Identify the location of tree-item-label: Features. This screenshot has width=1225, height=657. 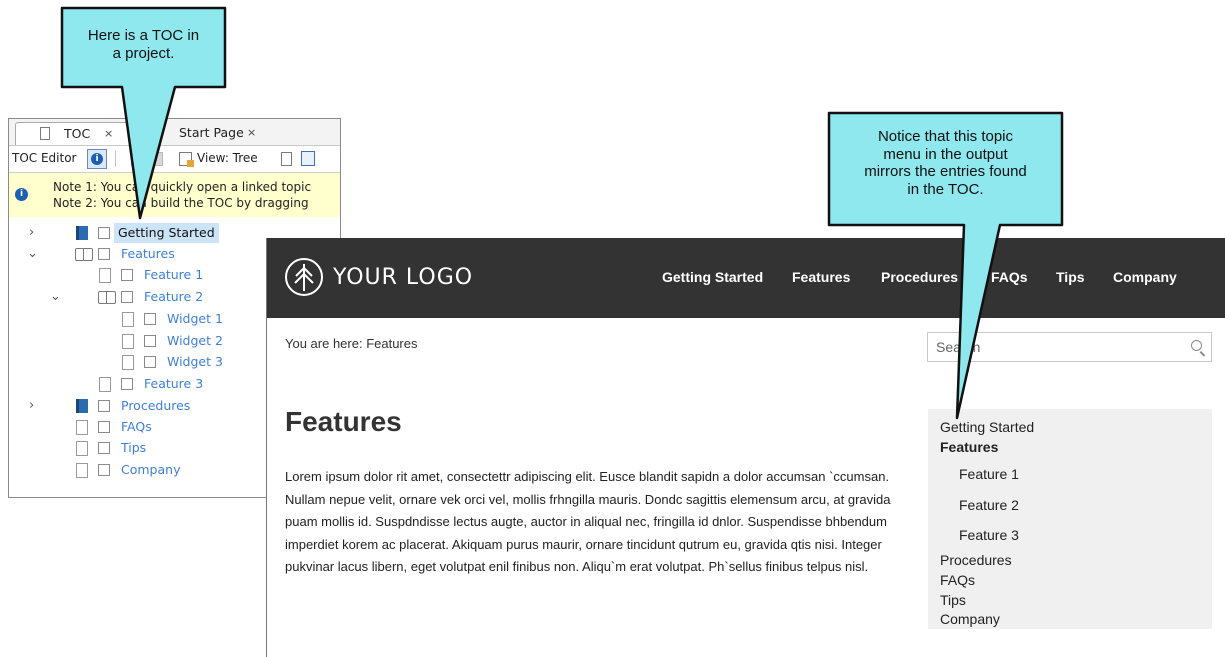
(148, 253).